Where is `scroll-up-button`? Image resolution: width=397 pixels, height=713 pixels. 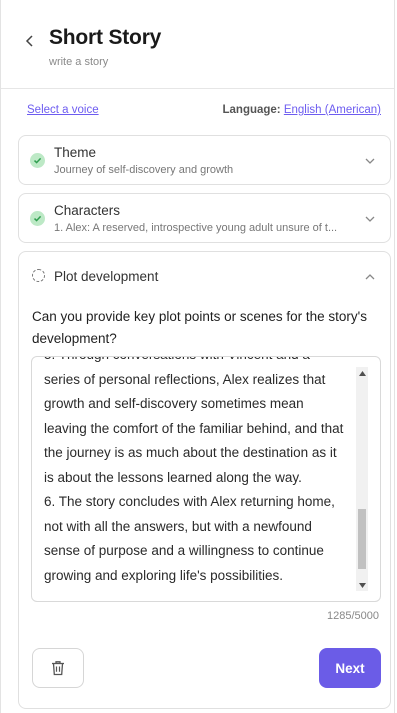 scroll-up-button is located at coordinates (362, 373).